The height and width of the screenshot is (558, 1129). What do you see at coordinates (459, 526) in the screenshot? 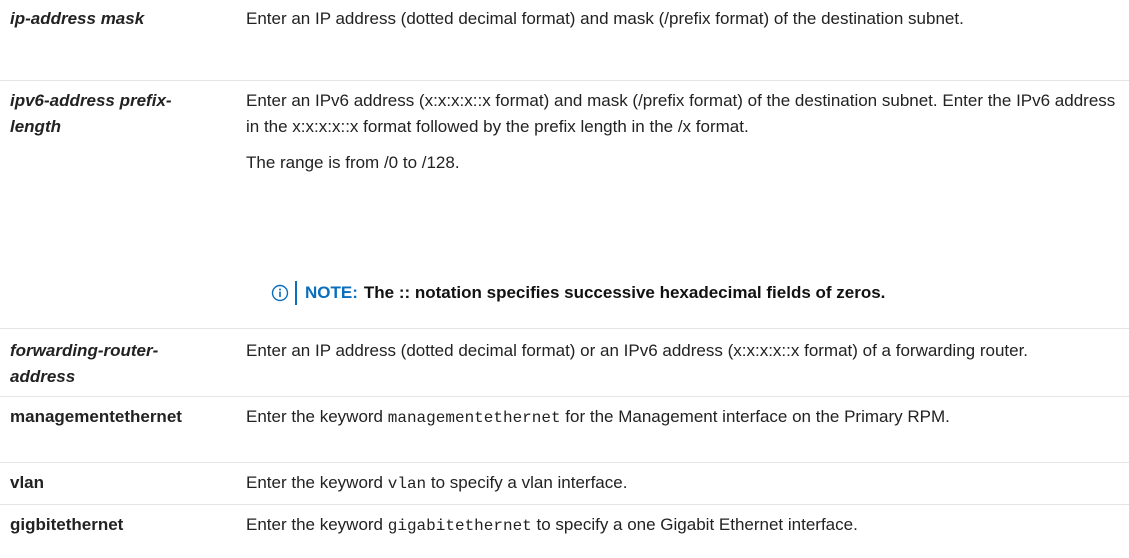
I see `keyword-code: gigabitethernet` at bounding box center [459, 526].